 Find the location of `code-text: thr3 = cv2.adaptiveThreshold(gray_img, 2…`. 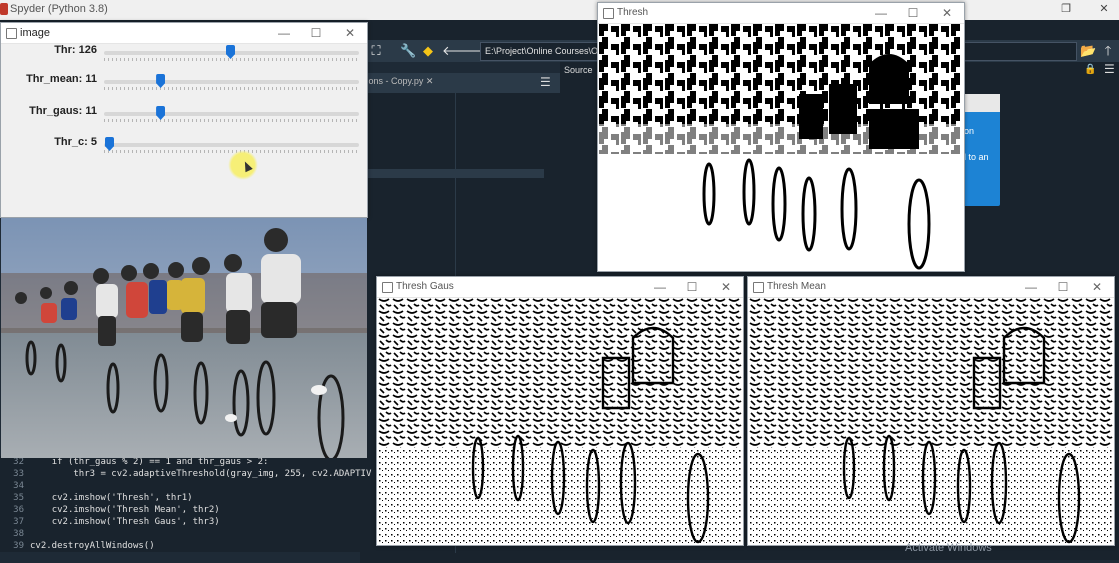

code-text: thr3 = cv2.adaptiveThreshold(gray_img, 2… is located at coordinates (222, 474).